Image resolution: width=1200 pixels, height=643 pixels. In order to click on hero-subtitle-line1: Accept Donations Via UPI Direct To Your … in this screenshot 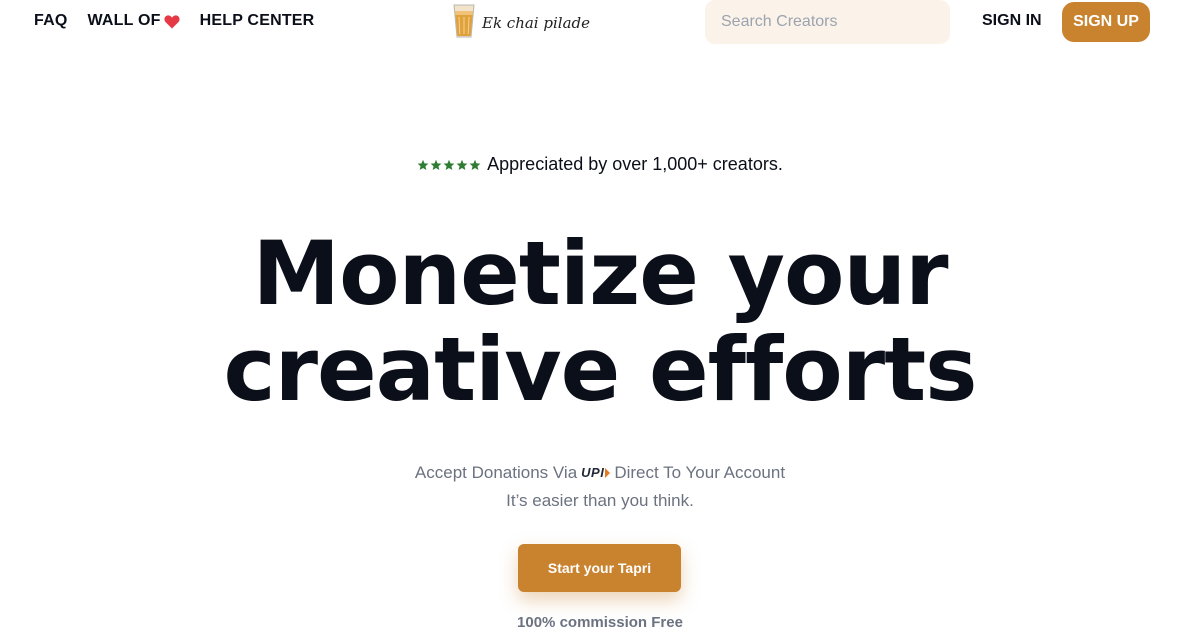, I will do `click(600, 473)`.